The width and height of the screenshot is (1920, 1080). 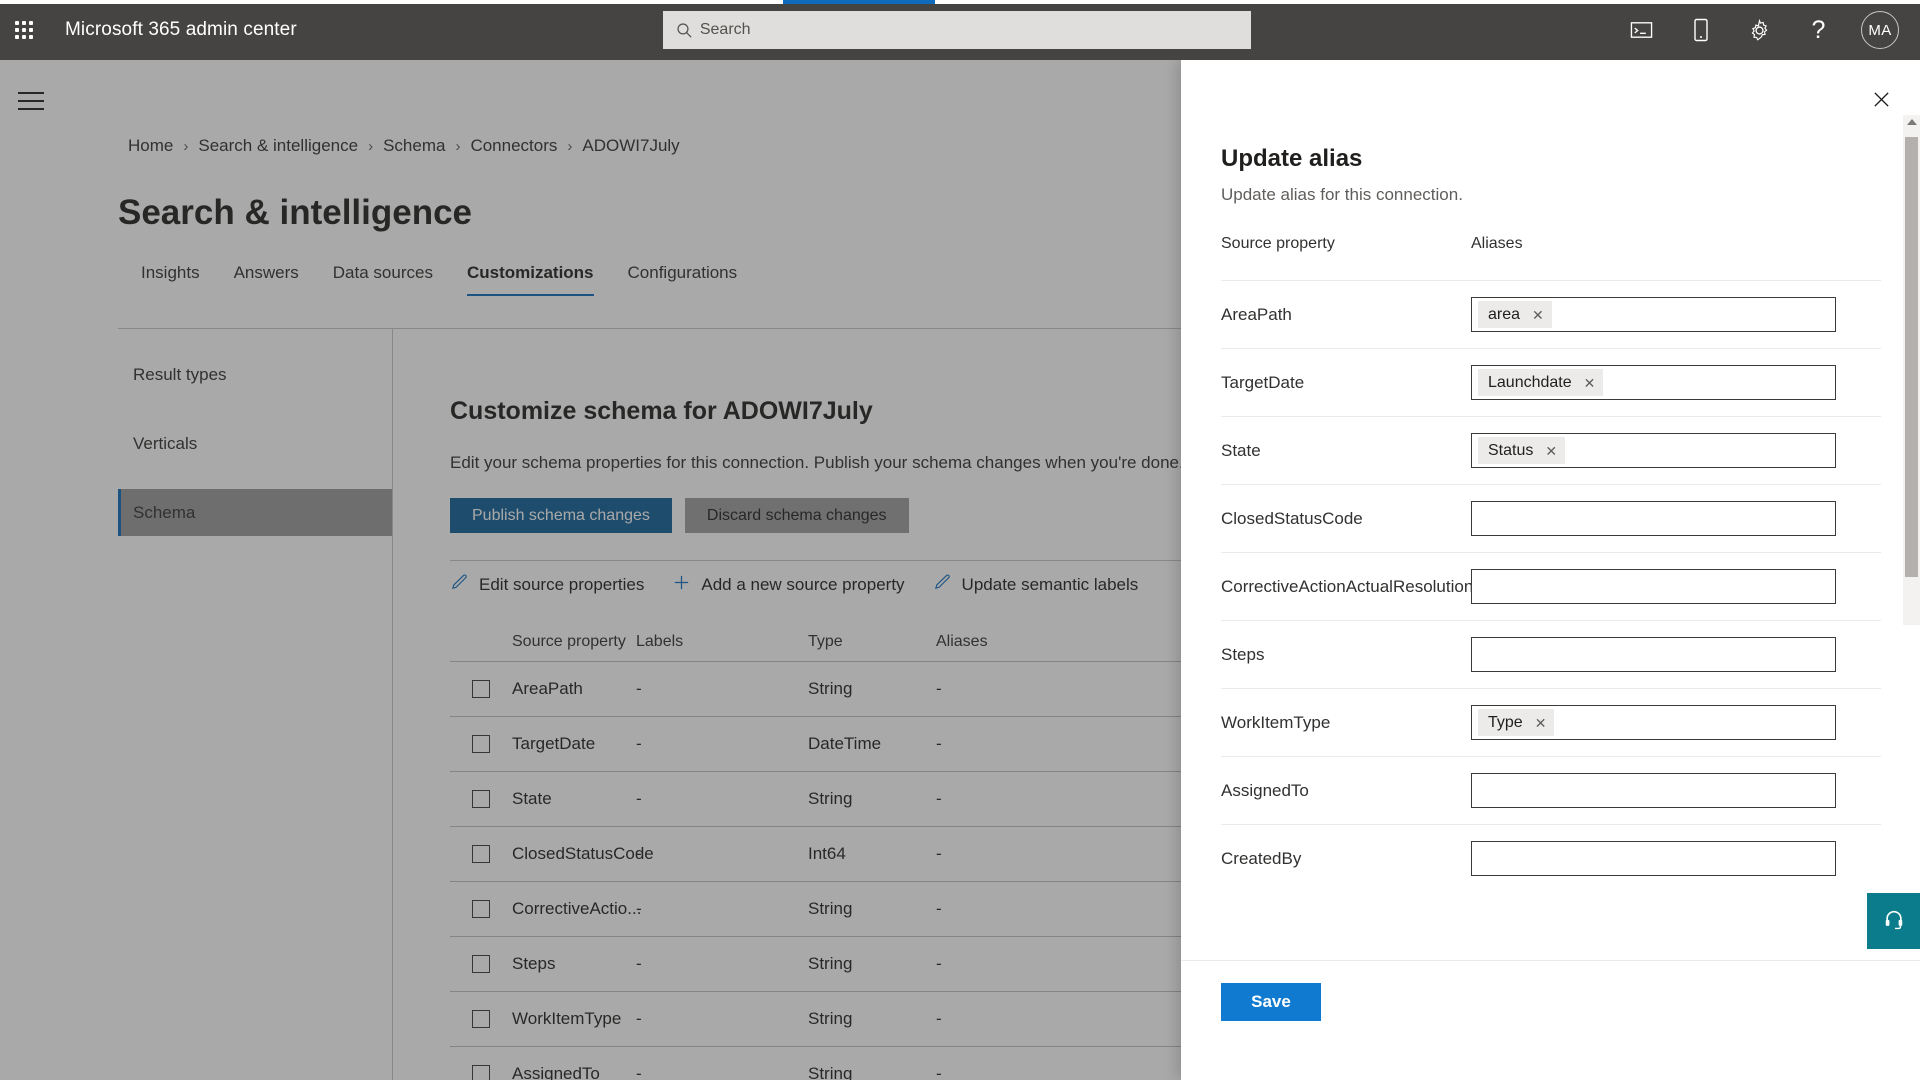 What do you see at coordinates (687, 30) in the screenshot?
I see `search-icon` at bounding box center [687, 30].